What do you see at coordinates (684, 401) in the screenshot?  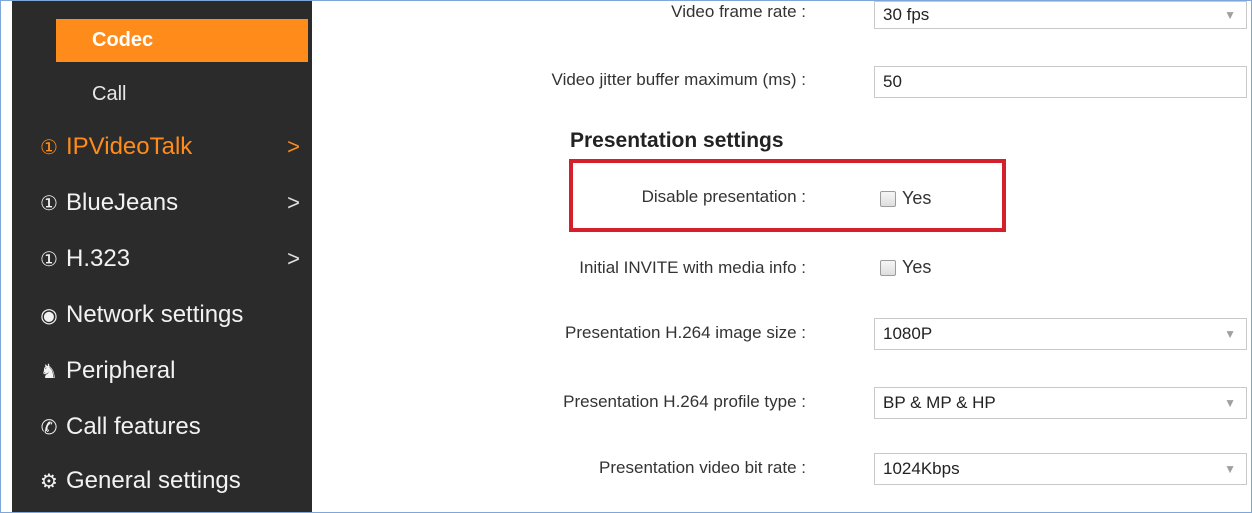 I see `pres-profile-type-label: Presentation H.264 profile type :` at bounding box center [684, 401].